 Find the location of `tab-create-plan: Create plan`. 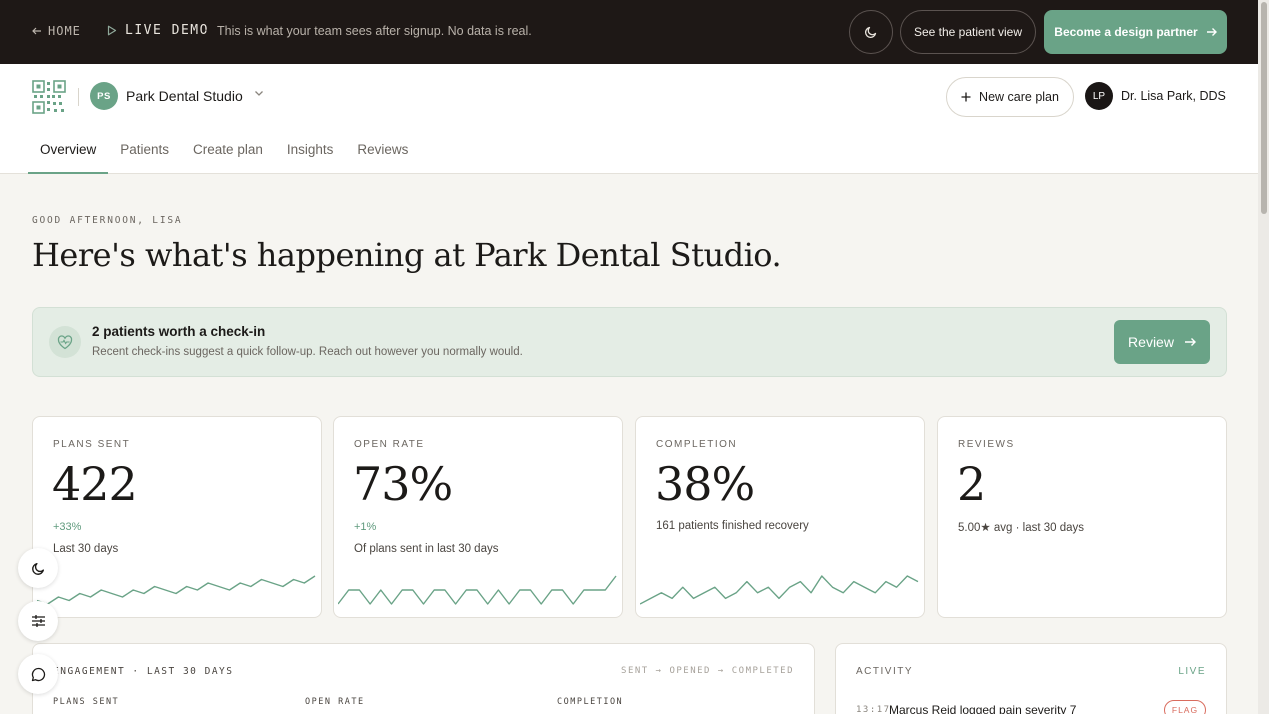

tab-create-plan: Create plan is located at coordinates (228, 152).